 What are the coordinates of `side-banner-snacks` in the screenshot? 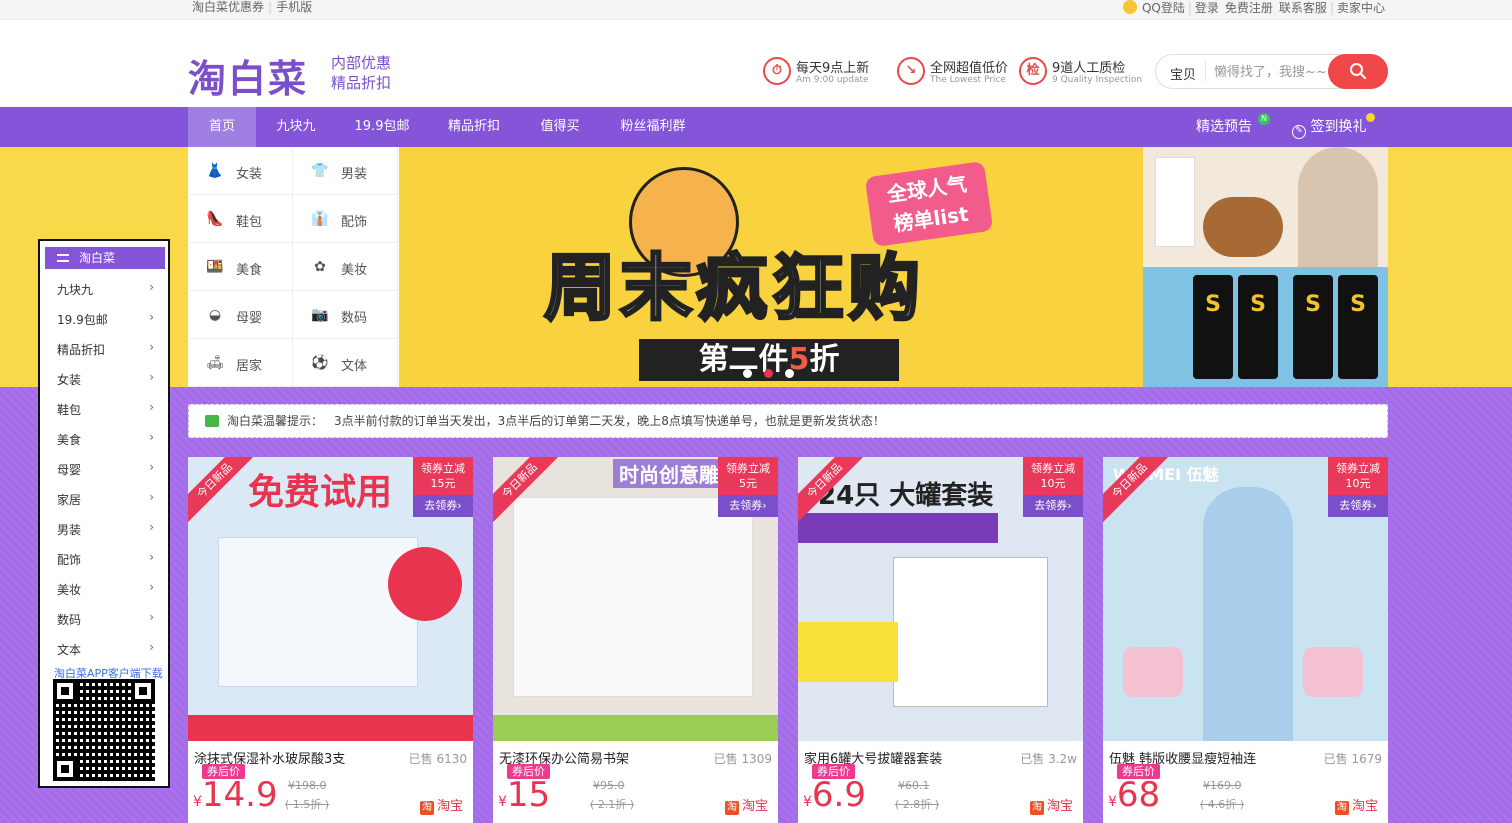 It's located at (1265, 207).